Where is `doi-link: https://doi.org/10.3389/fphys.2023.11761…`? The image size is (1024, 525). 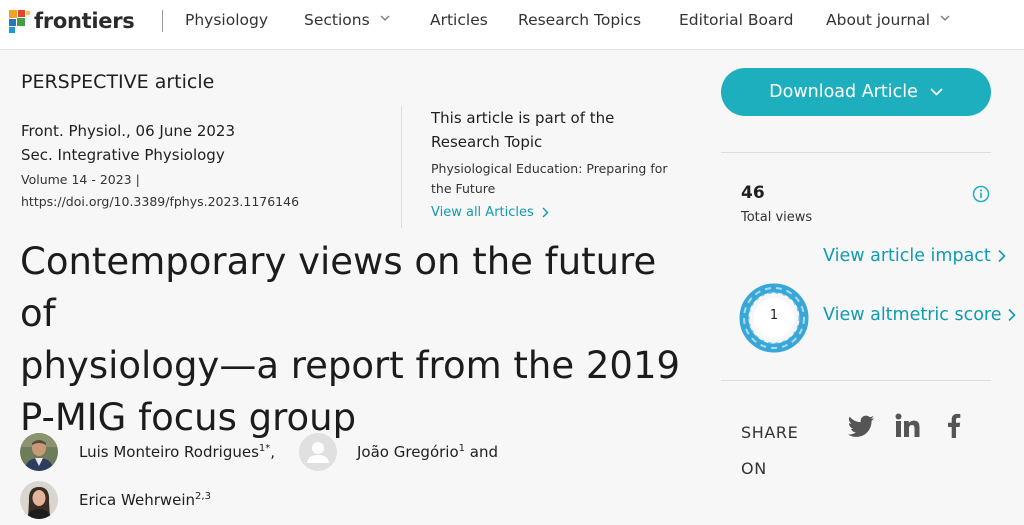 doi-link: https://doi.org/10.3389/fphys.2023.11761… is located at coordinates (201, 202).